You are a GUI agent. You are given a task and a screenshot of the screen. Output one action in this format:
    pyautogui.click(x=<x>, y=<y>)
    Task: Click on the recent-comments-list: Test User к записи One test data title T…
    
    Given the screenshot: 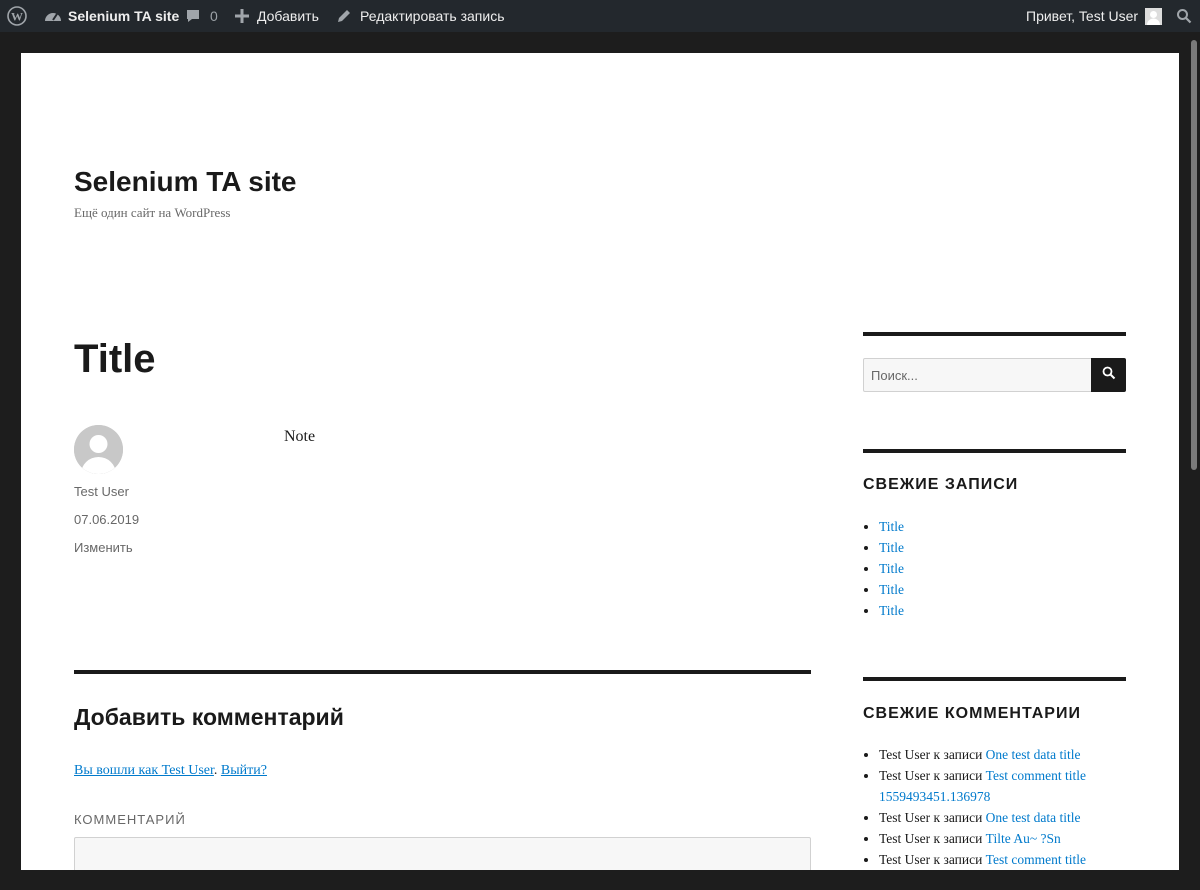 What is the action you would take?
    pyautogui.click(x=1002, y=807)
    